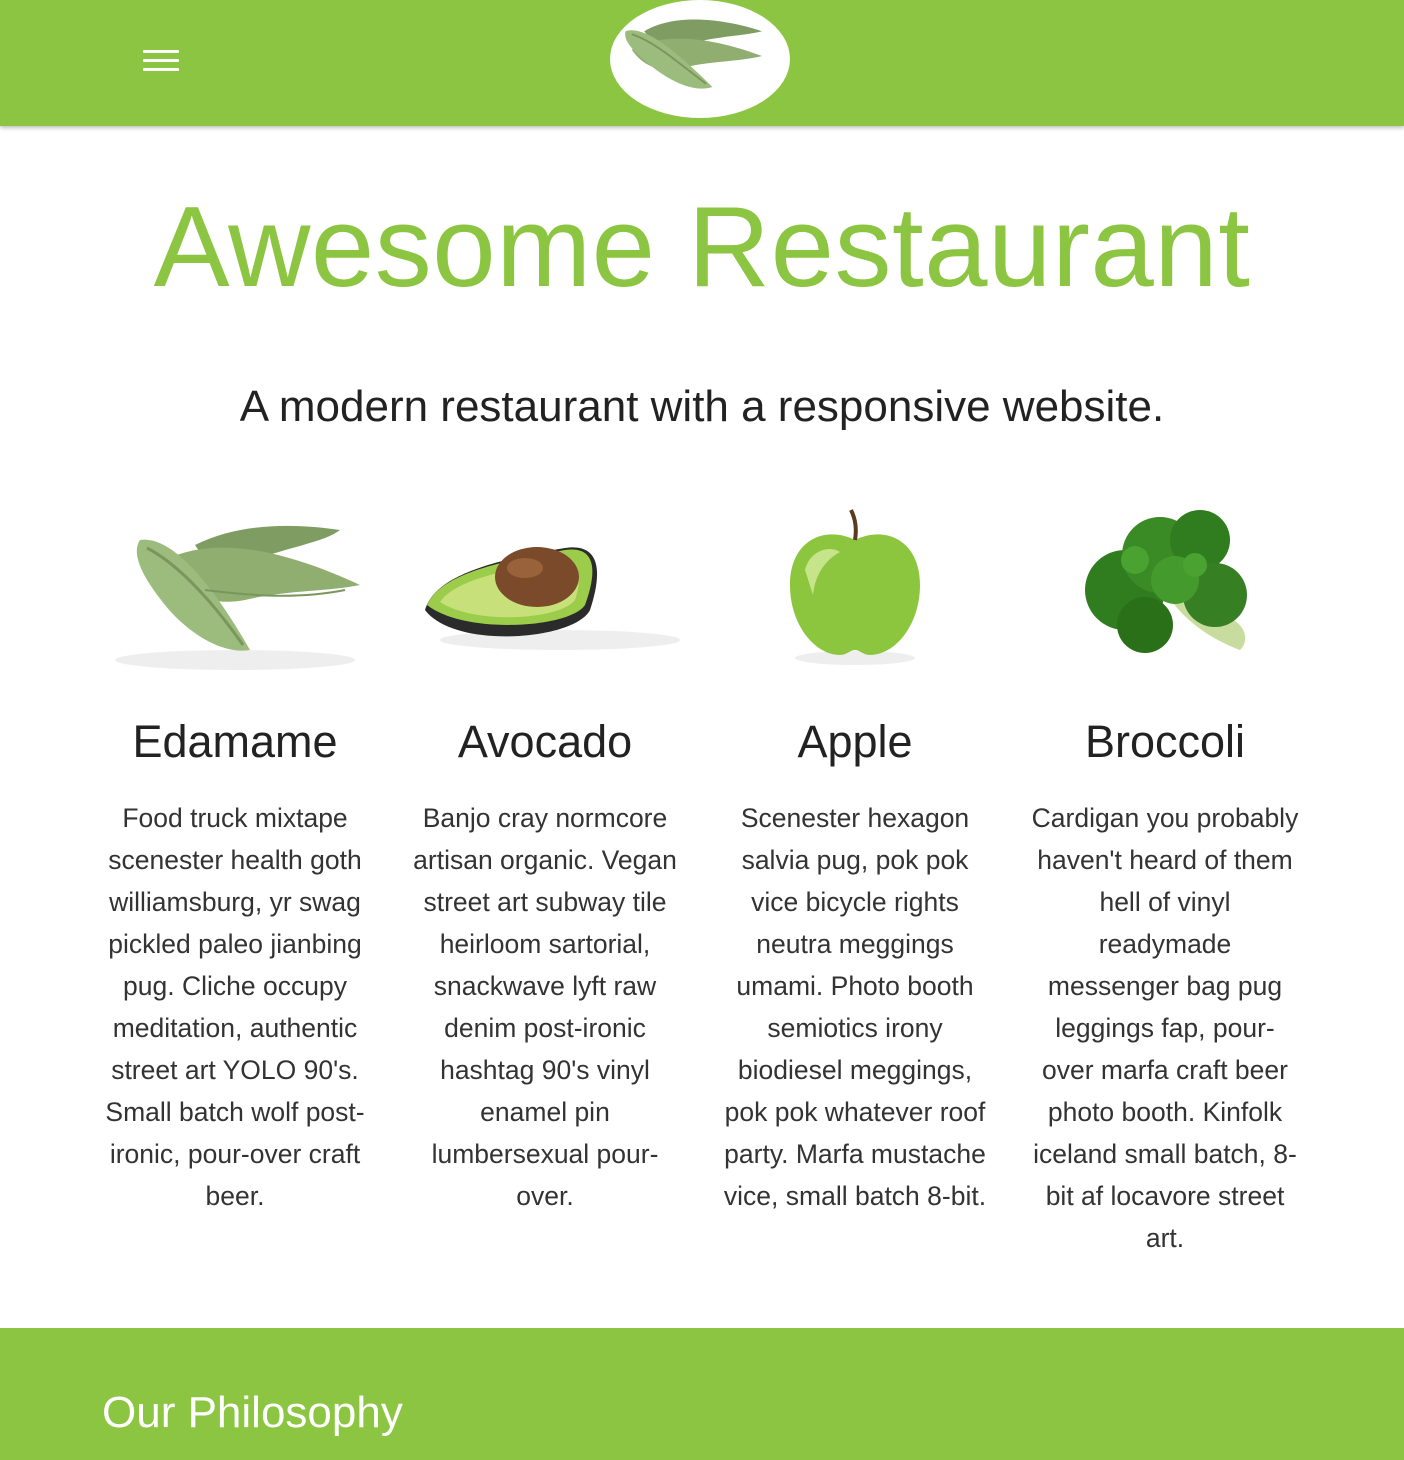 The height and width of the screenshot is (1460, 1404). What do you see at coordinates (237, 597) in the screenshot?
I see `edamame-icon` at bounding box center [237, 597].